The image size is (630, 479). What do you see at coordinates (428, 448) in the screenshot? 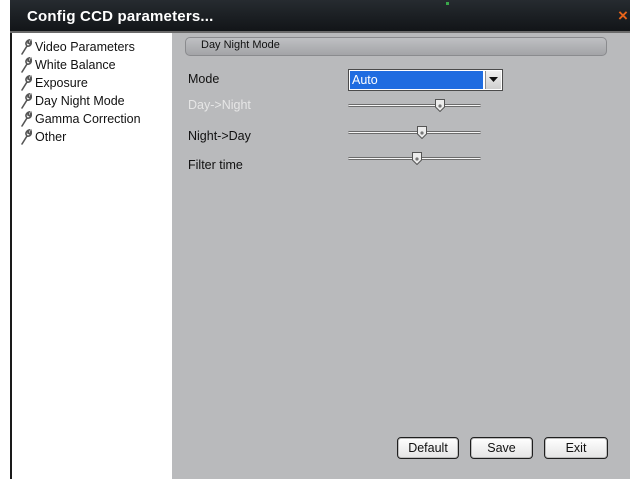
I see `default-button: Default` at bounding box center [428, 448].